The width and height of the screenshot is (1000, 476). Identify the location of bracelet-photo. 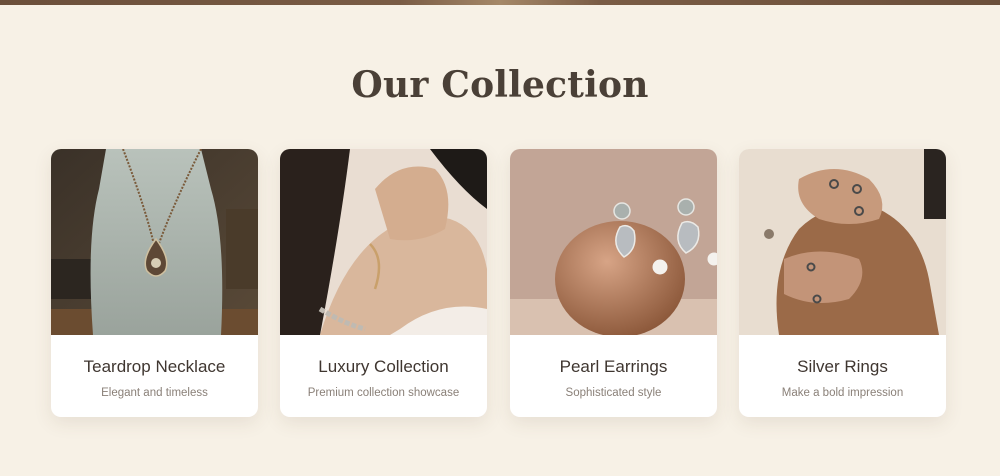
(383, 242).